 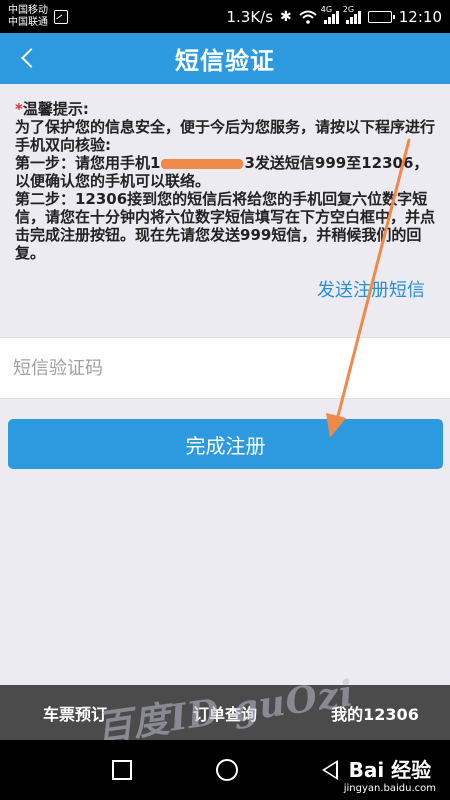 What do you see at coordinates (330, 14) in the screenshot?
I see `signal-icon: 4G` at bounding box center [330, 14].